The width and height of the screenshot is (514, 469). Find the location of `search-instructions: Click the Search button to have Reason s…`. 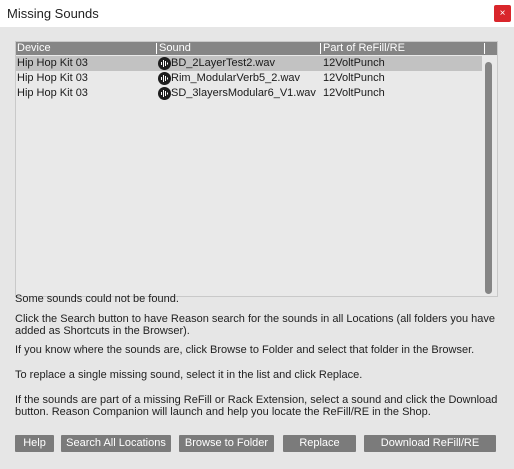

search-instructions: Click the Search button to have Reason s… is located at coordinates (255, 325).